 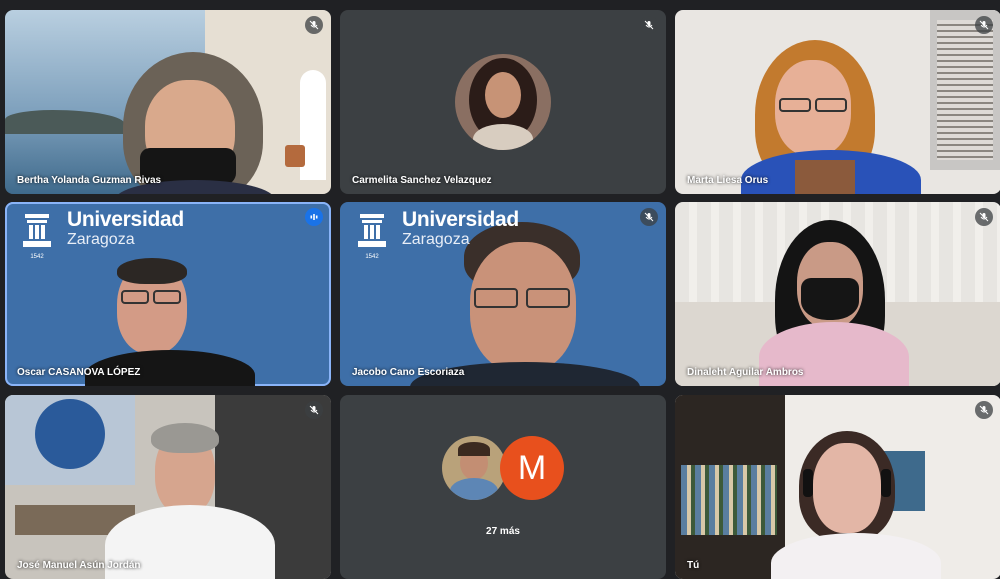 What do you see at coordinates (79, 372) in the screenshot?
I see `participant-name: Oscar CASANOVA LÓPEZ` at bounding box center [79, 372].